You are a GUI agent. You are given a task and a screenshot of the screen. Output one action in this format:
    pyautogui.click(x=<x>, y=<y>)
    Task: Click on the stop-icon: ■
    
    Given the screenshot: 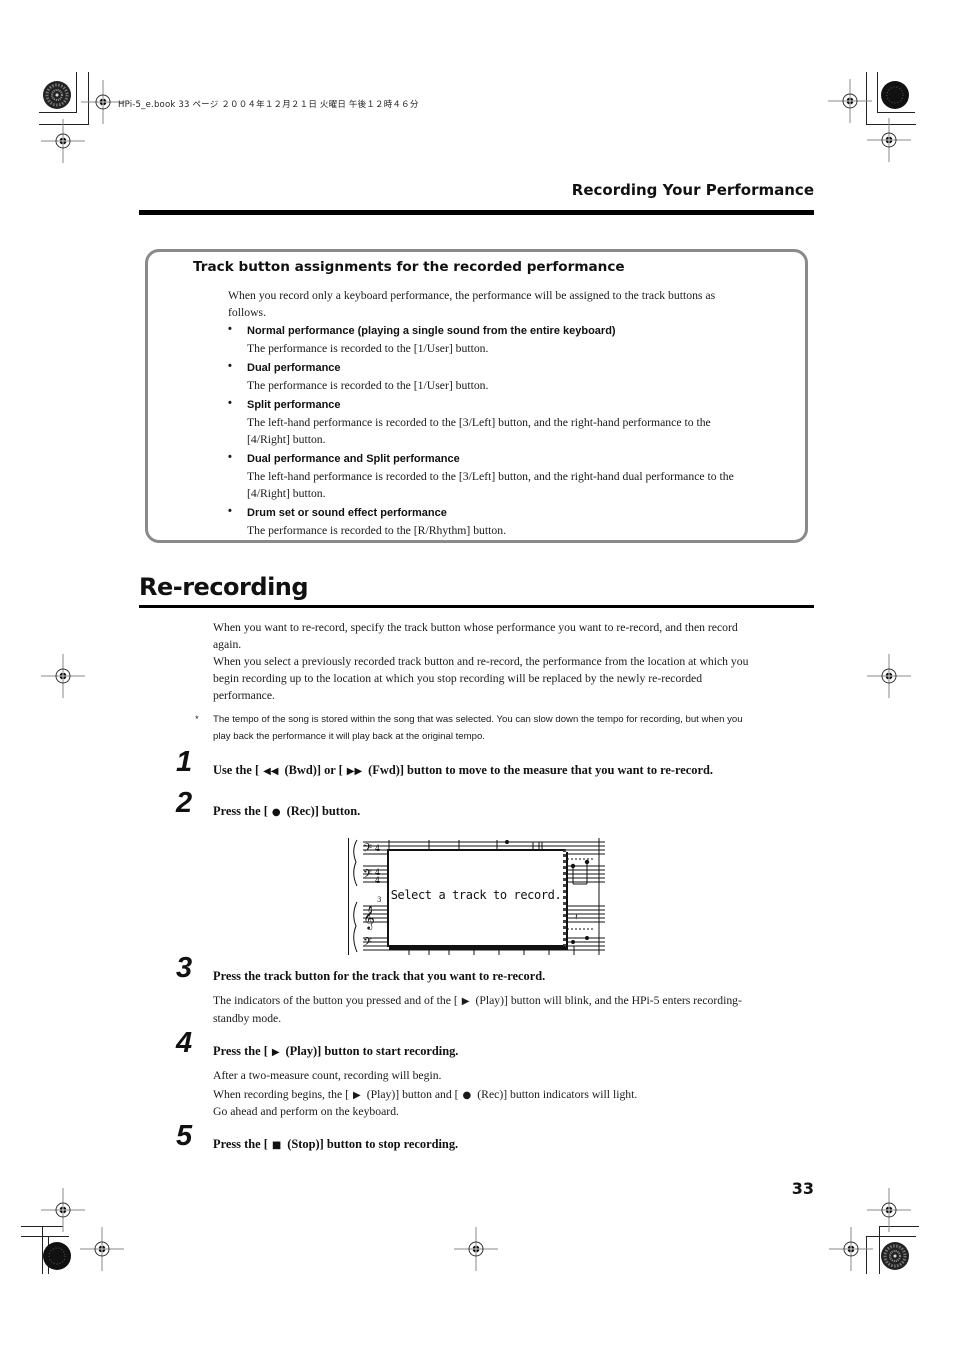 What is the action you would take?
    pyautogui.click(x=276, y=1145)
    